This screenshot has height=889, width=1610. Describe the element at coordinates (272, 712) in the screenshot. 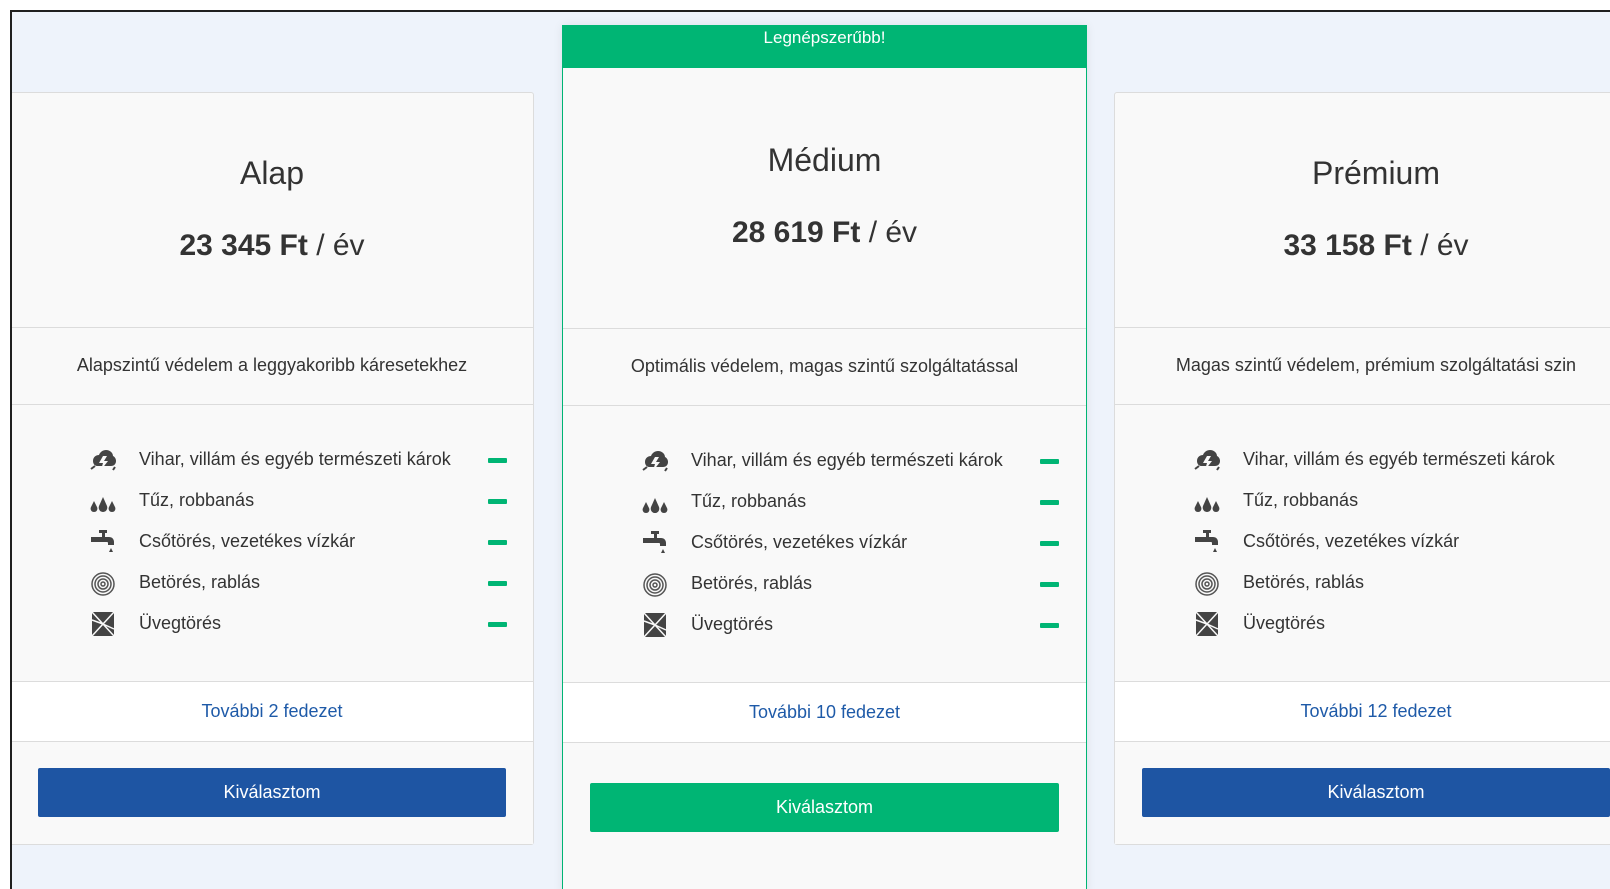

I see `more-coverage-link: További 2 fedezet` at that location.